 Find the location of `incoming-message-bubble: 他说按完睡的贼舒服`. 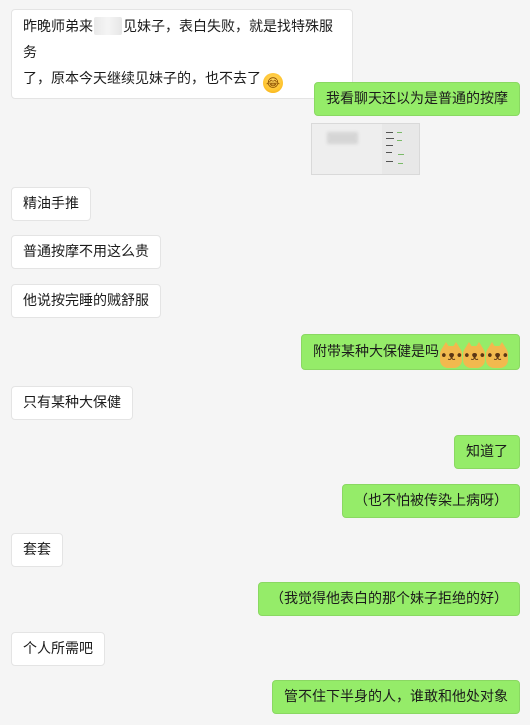

incoming-message-bubble: 他说按完睡的贼舒服 is located at coordinates (86, 301).